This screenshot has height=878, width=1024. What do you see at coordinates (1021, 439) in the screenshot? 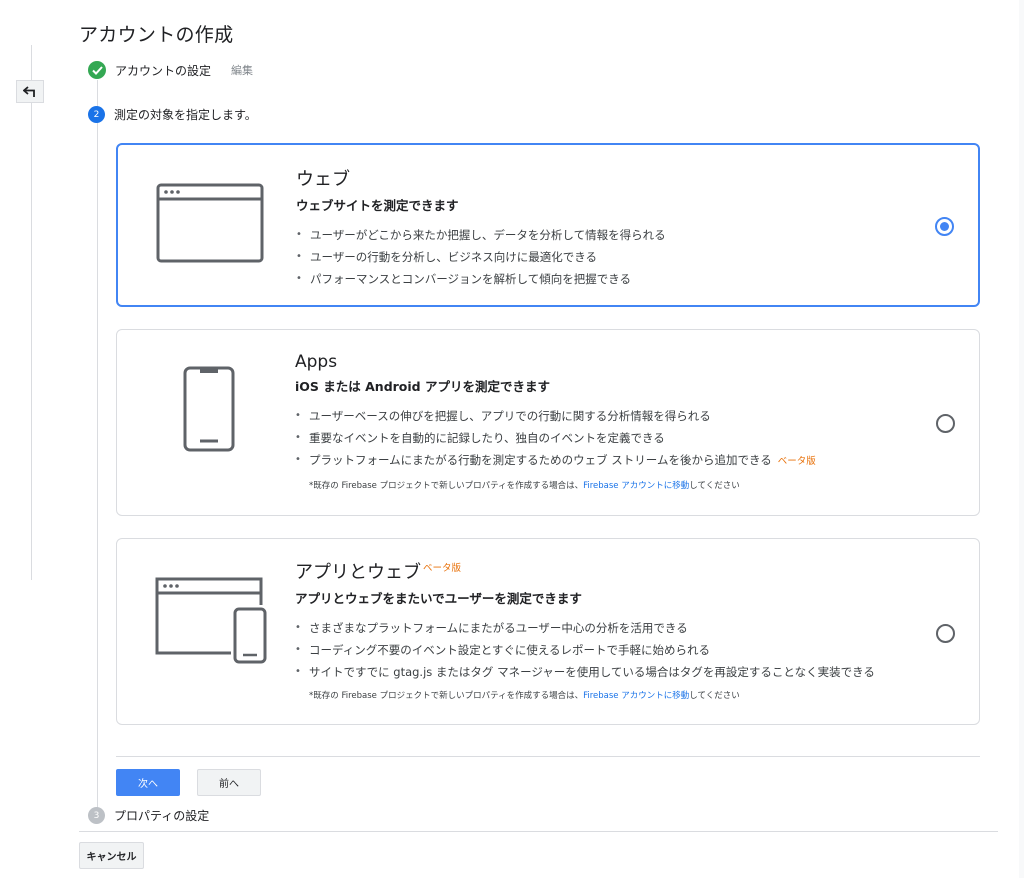
I see `scrollbar` at bounding box center [1021, 439].